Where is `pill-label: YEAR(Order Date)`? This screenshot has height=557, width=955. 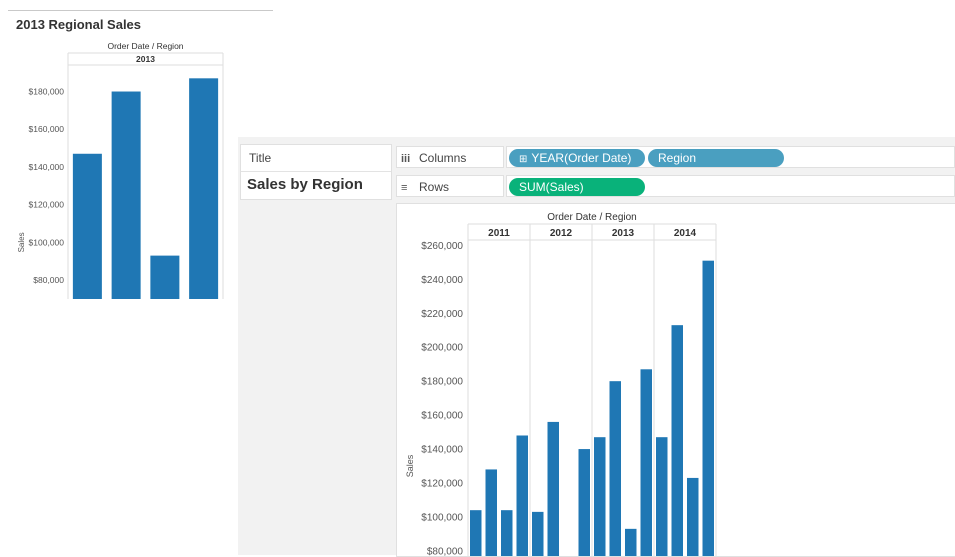
pill-label: YEAR(Order Date) is located at coordinates (581, 158).